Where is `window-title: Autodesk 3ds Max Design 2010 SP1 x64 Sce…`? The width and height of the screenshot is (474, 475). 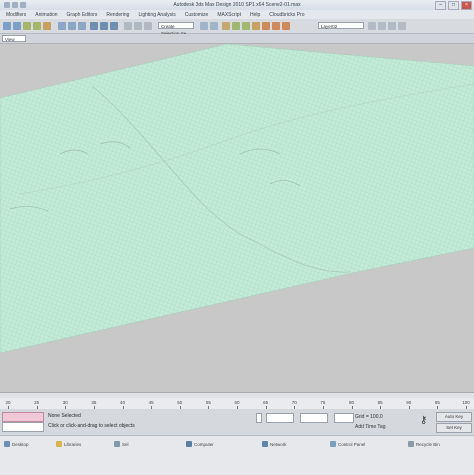 window-title: Autodesk 3ds Max Design 2010 SP1 x64 Sce… is located at coordinates (237, 5).